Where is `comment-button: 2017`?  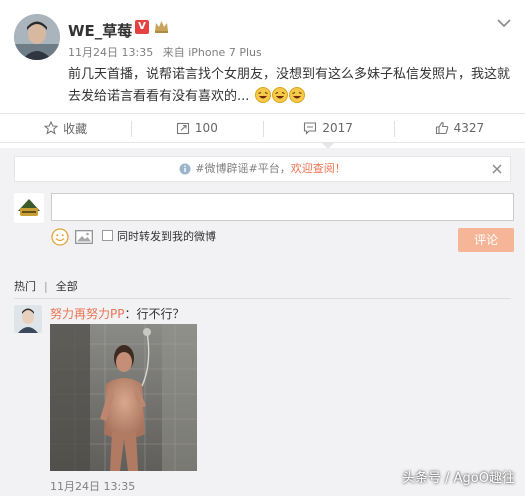 comment-button: 2017 is located at coordinates (328, 131).